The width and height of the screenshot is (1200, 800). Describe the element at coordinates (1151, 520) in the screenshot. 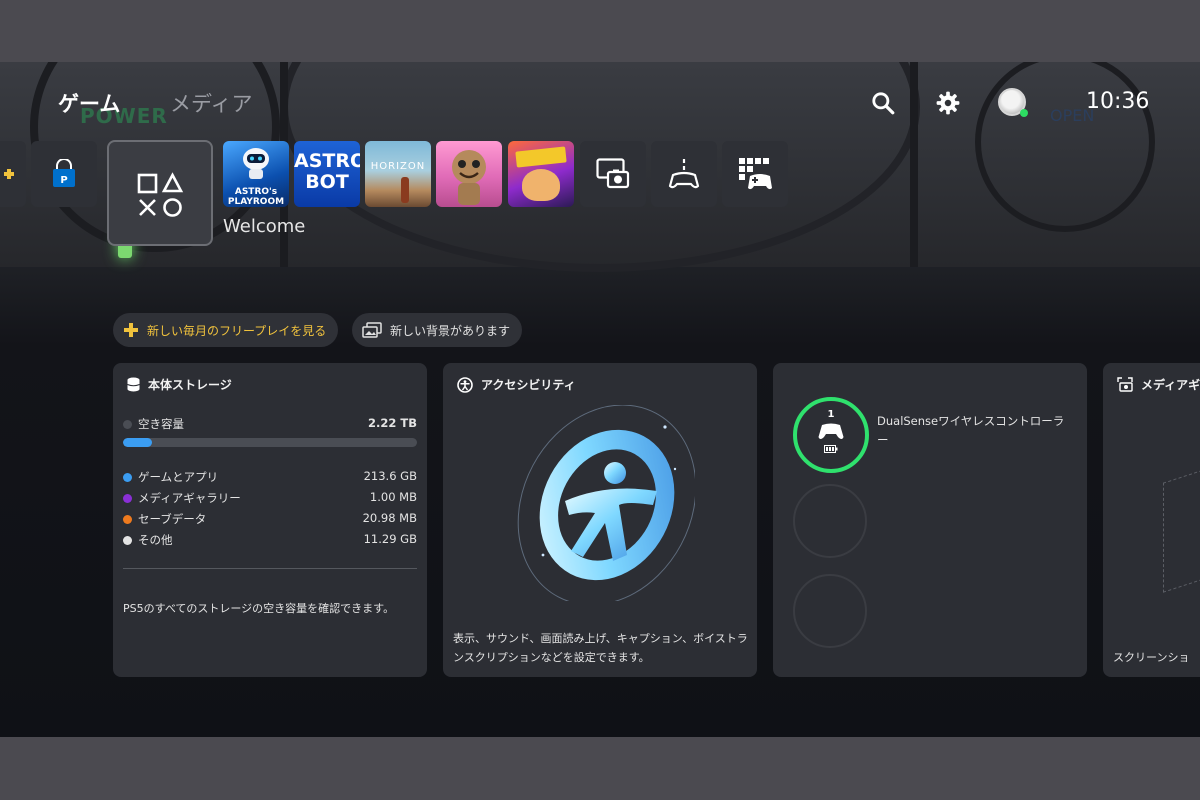

I see `media-gallery-card: メディアギャ スクリーンショ` at that location.